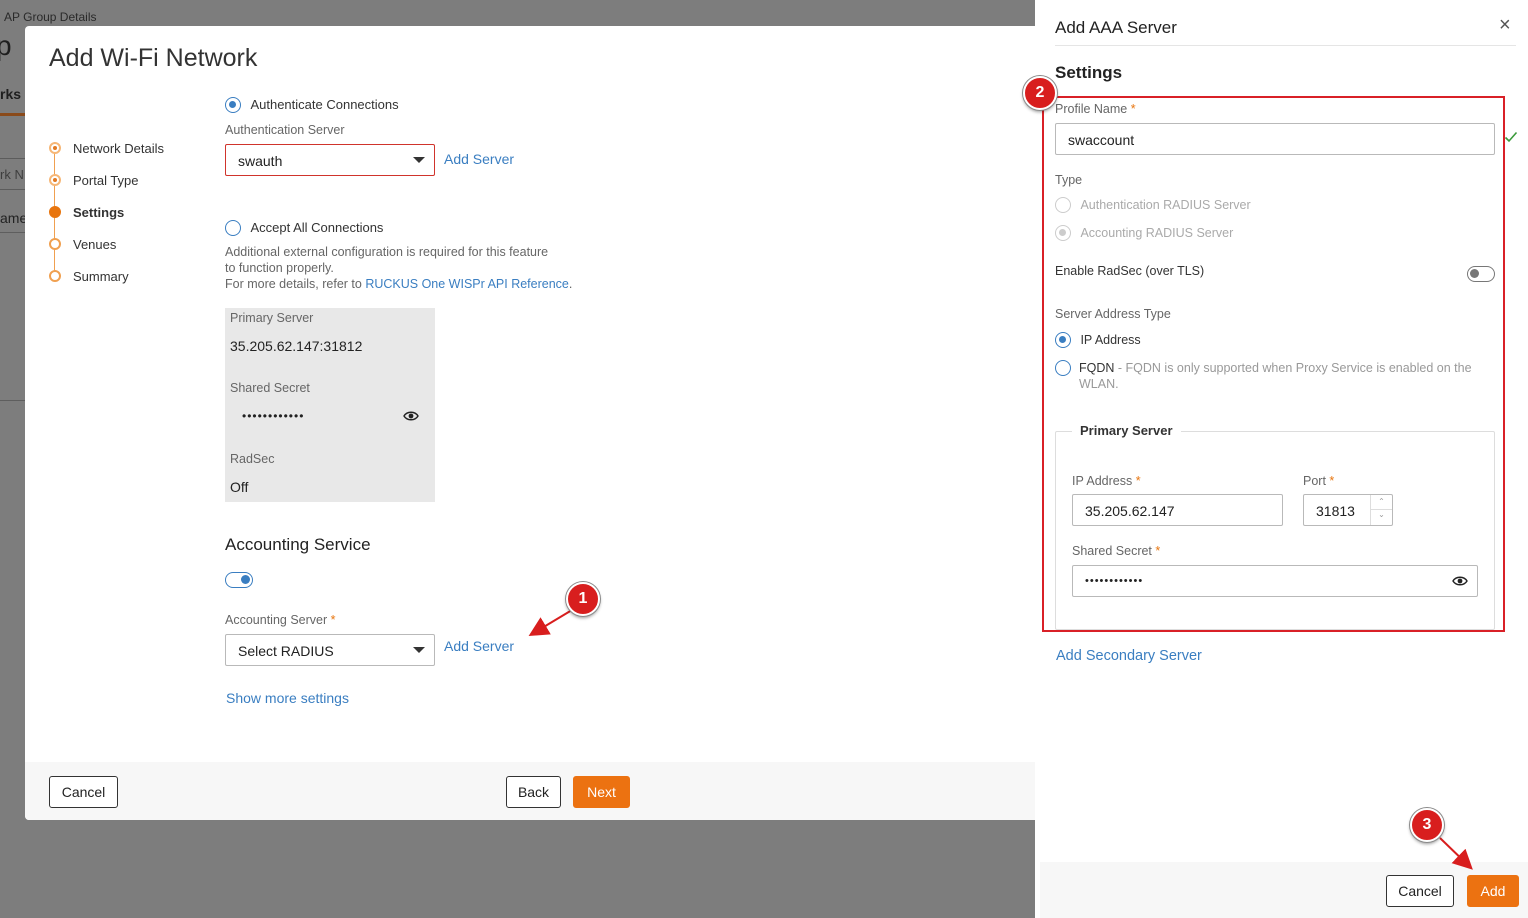 The width and height of the screenshot is (1528, 918). I want to click on toggle-on-icon, so click(239, 580).